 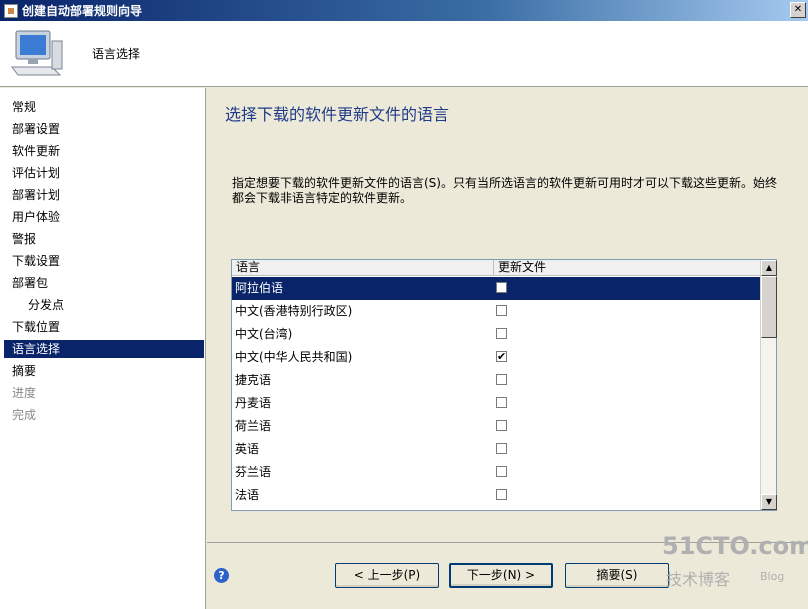 I want to click on grid-header: 语言 更新文件, so click(x=496, y=268).